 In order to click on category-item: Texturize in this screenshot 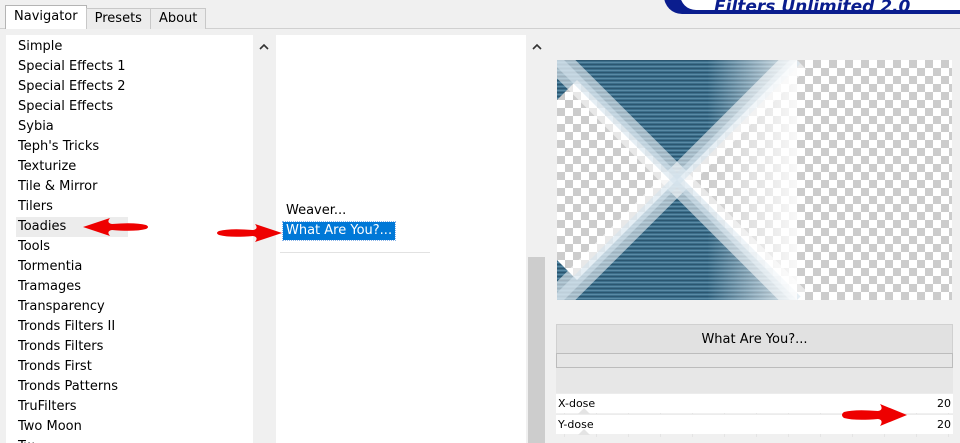, I will do `click(72, 167)`.